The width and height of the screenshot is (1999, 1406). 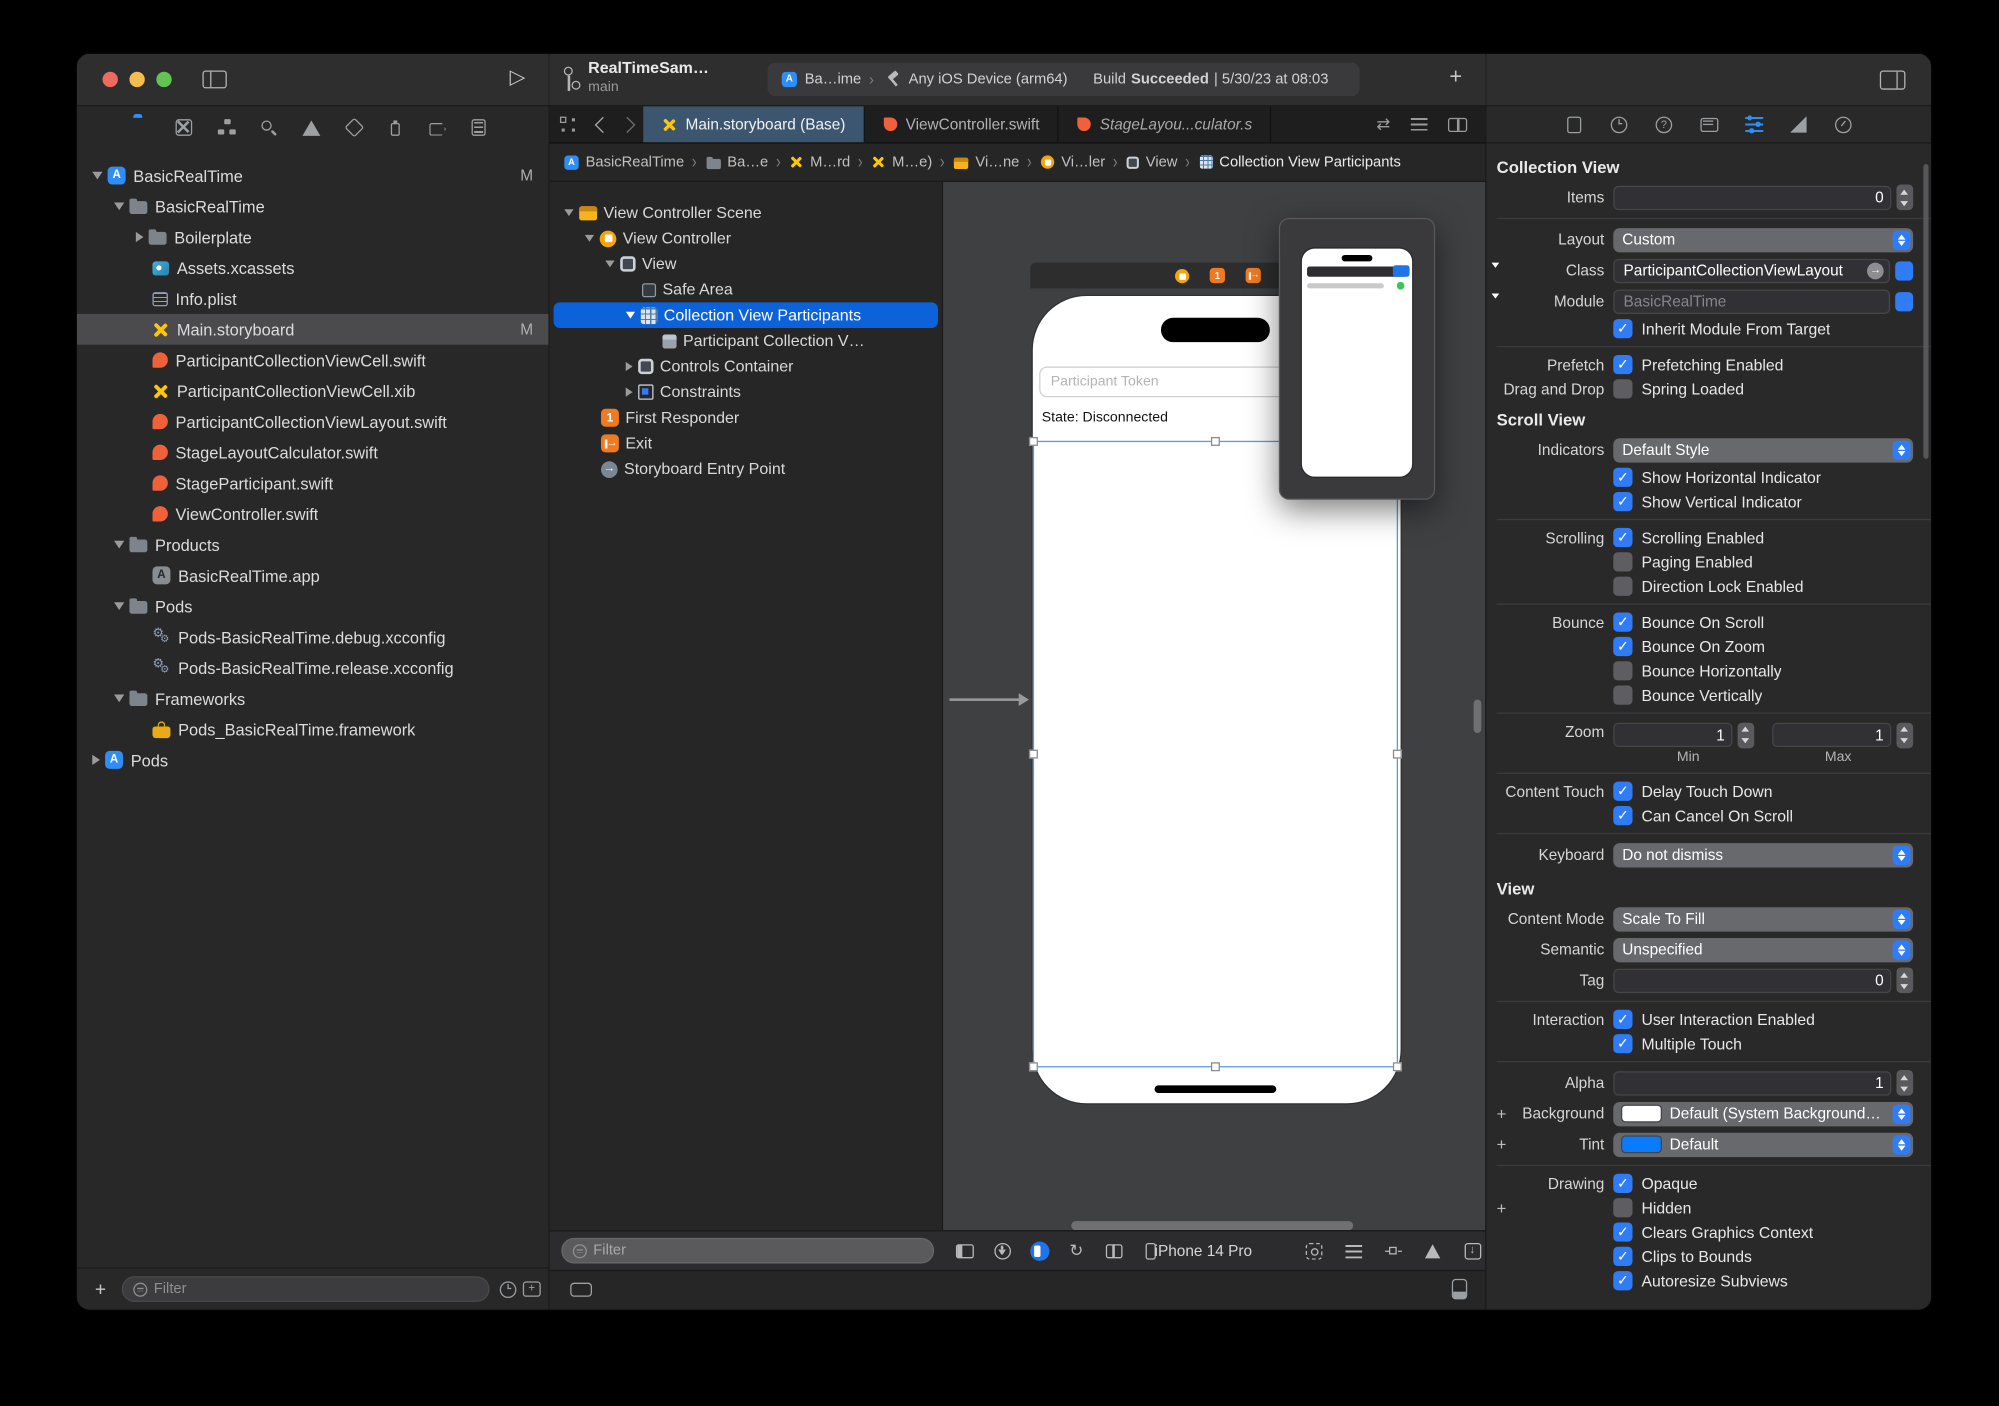 I want to click on tab-overview-button, so click(x=568, y=124).